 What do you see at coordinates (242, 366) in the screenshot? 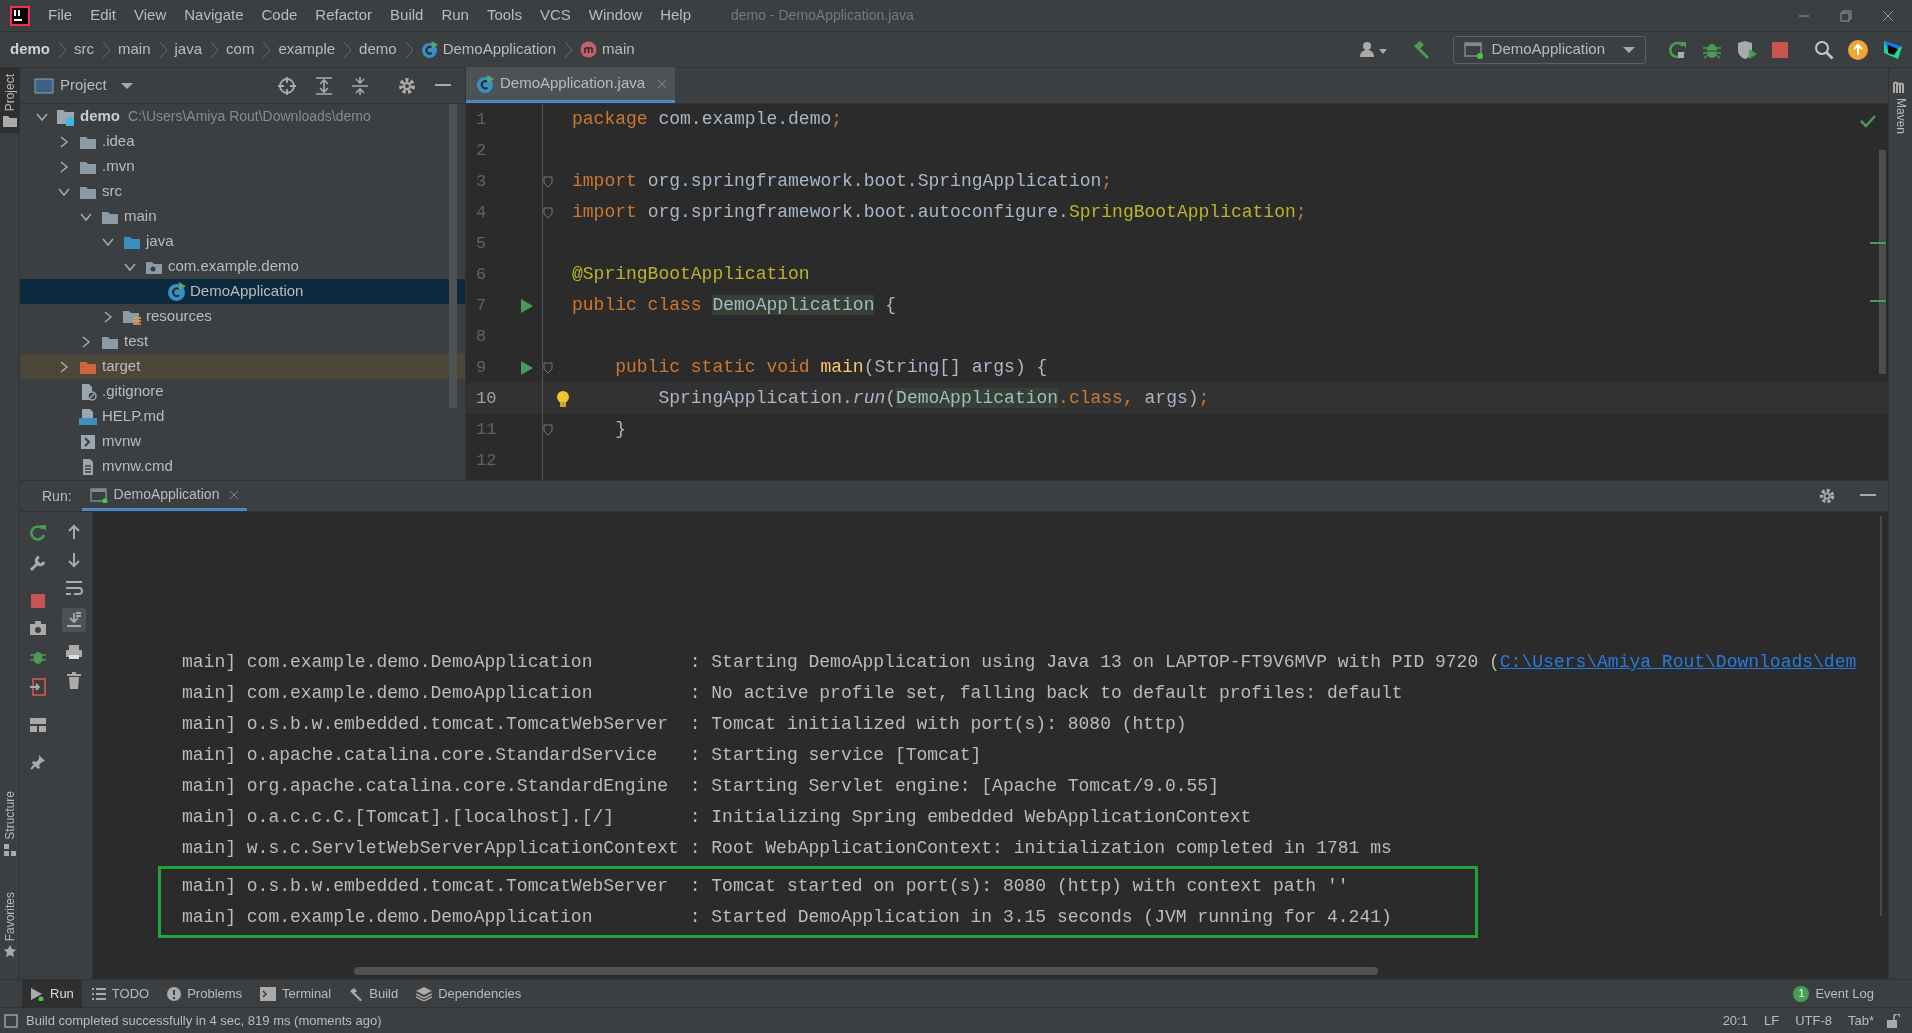
I see `tree-item: target` at bounding box center [242, 366].